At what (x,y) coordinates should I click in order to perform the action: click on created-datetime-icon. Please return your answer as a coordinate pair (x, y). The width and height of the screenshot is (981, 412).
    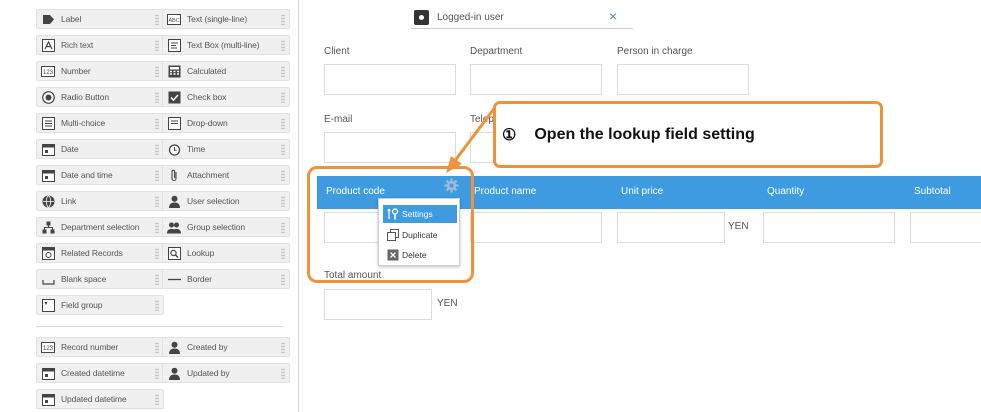
    Looking at the image, I should click on (48, 373).